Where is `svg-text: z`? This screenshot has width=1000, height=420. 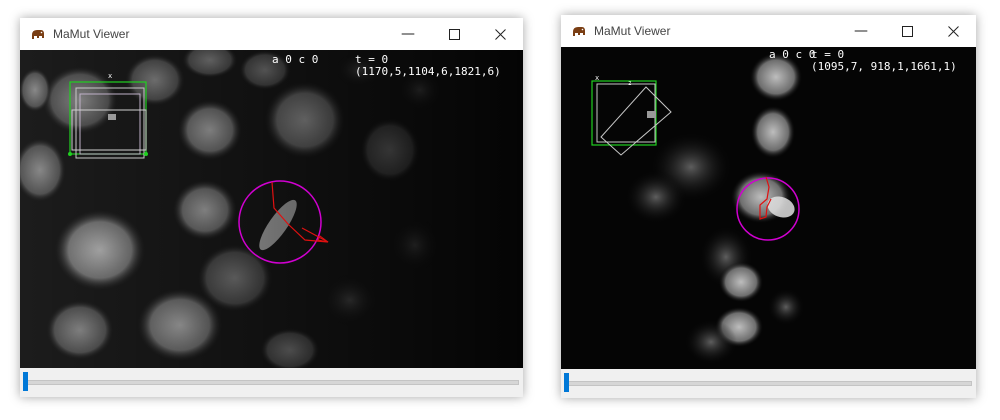 svg-text: z is located at coordinates (630, 83).